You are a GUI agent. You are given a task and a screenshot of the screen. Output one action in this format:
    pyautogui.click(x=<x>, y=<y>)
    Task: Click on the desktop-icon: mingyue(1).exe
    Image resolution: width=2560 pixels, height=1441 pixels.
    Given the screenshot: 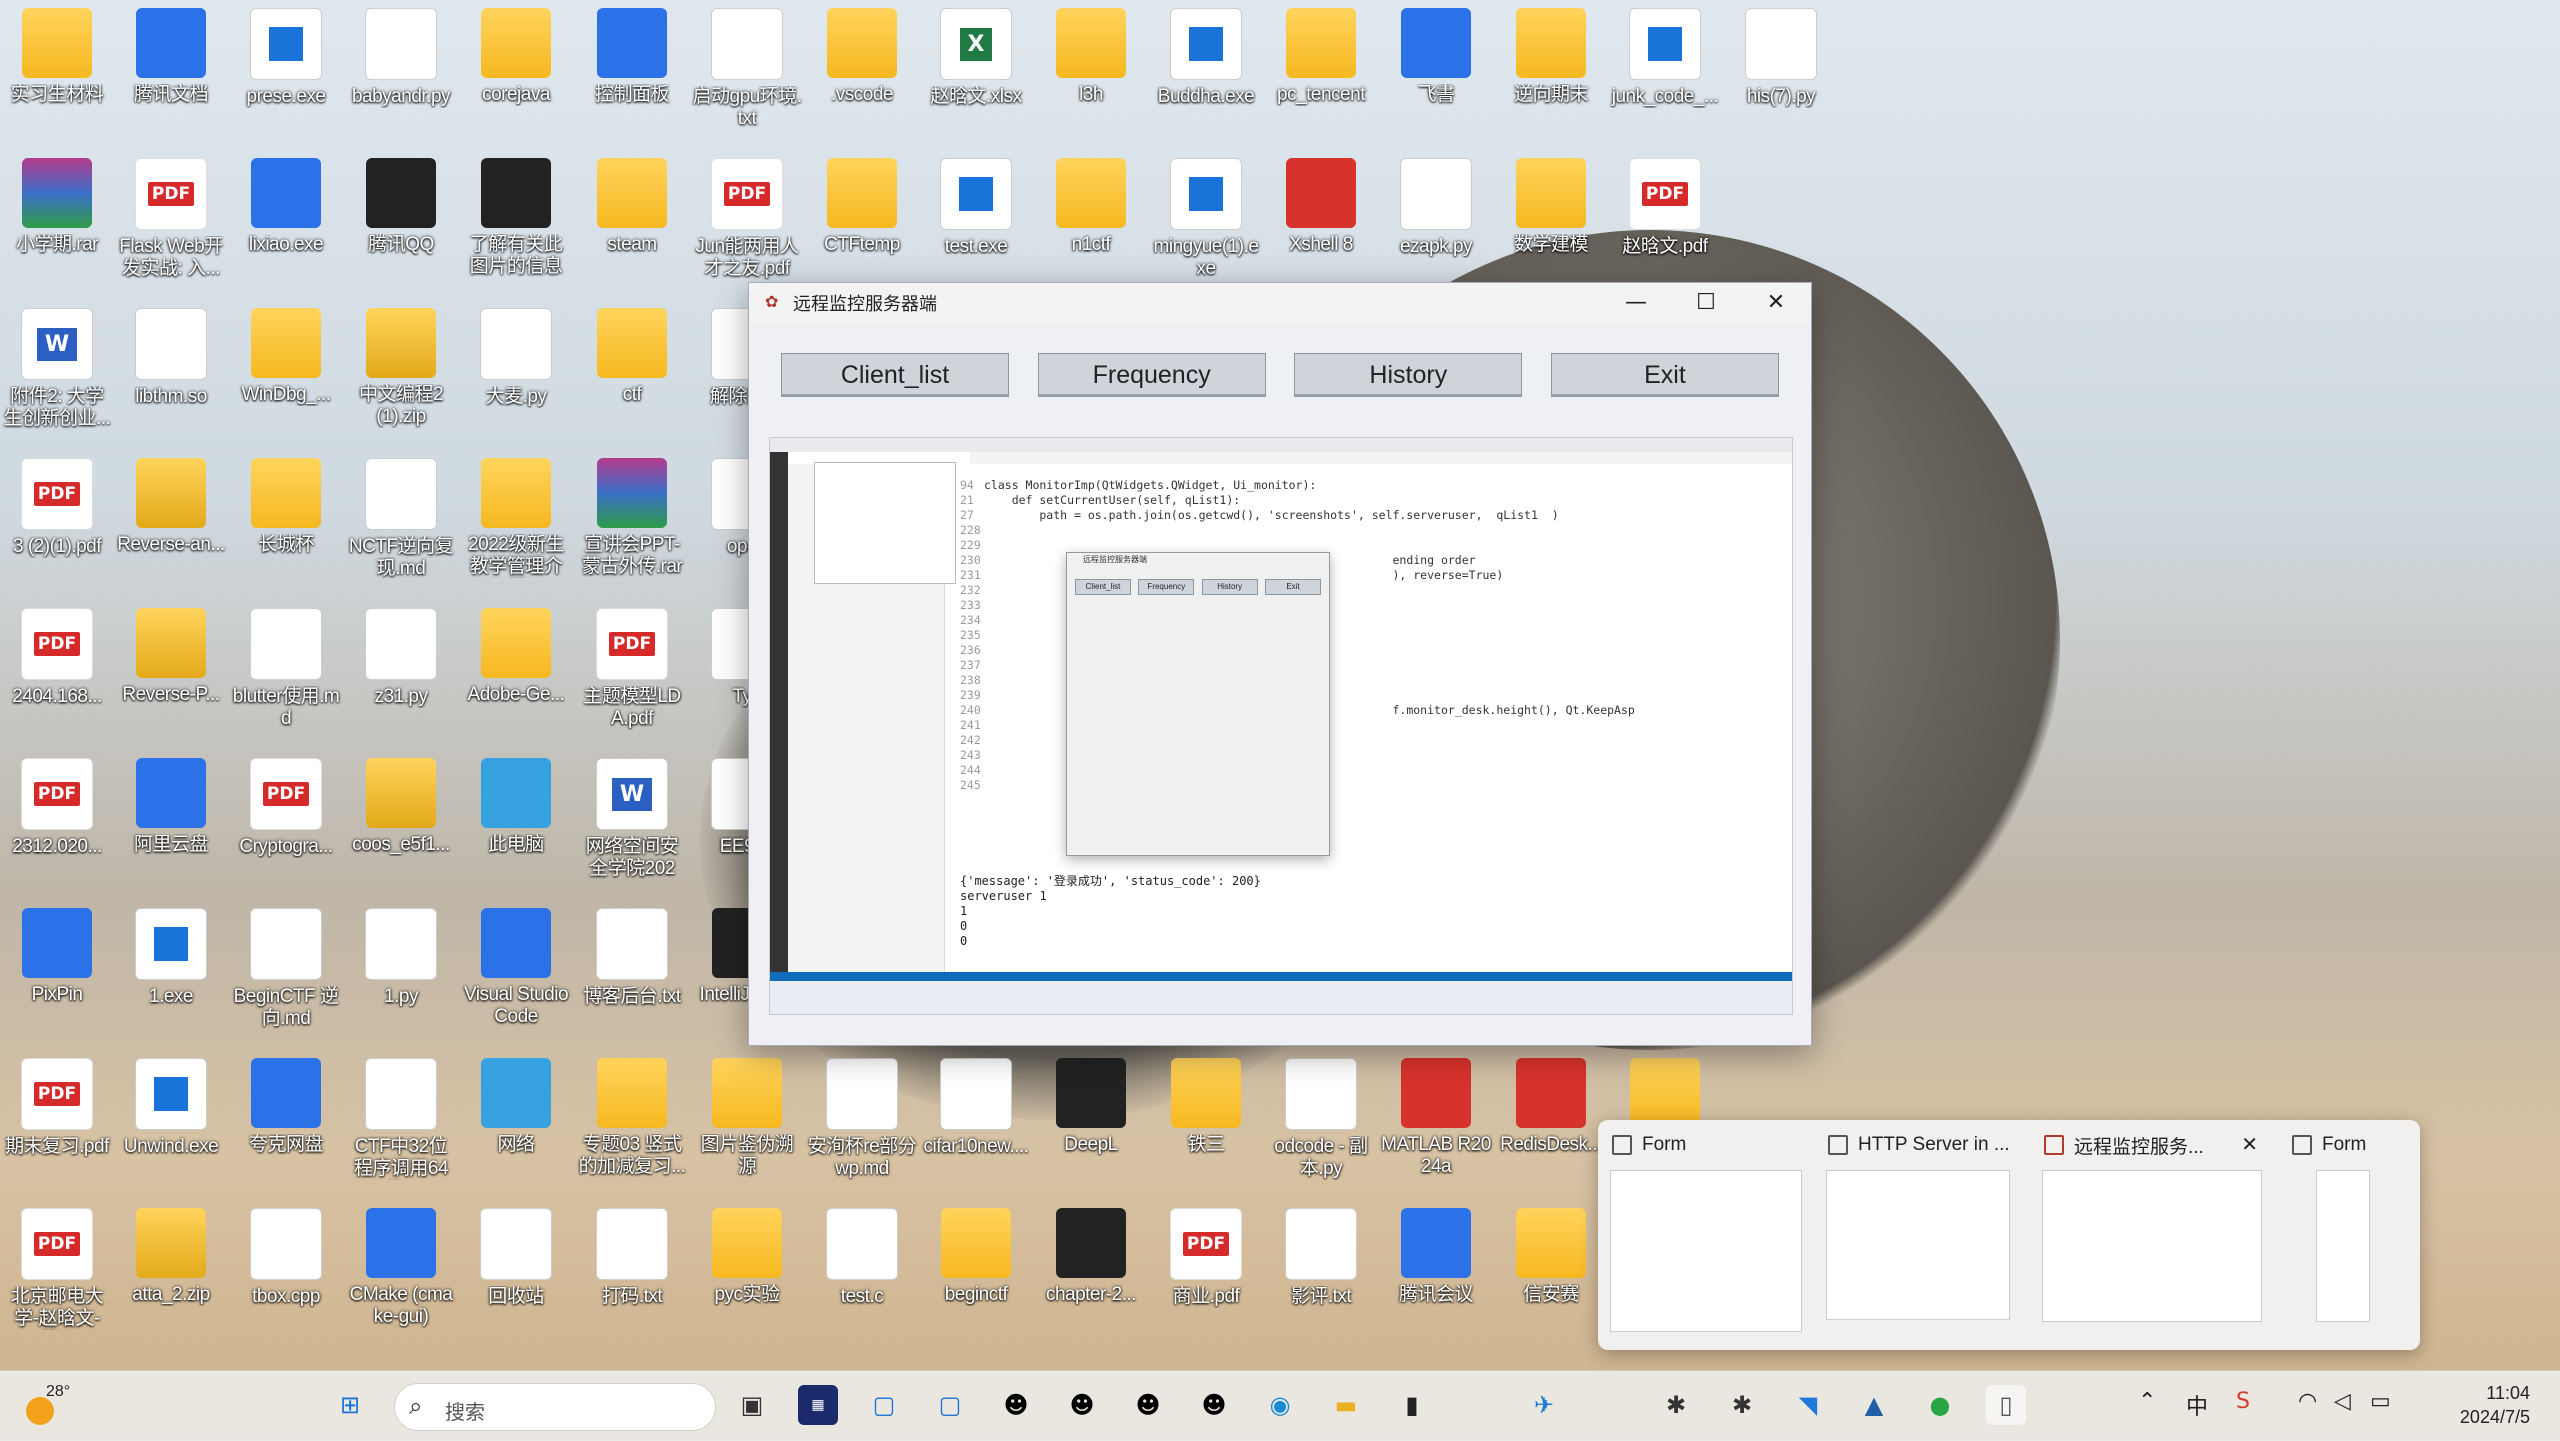 What is the action you would take?
    pyautogui.click(x=1206, y=220)
    